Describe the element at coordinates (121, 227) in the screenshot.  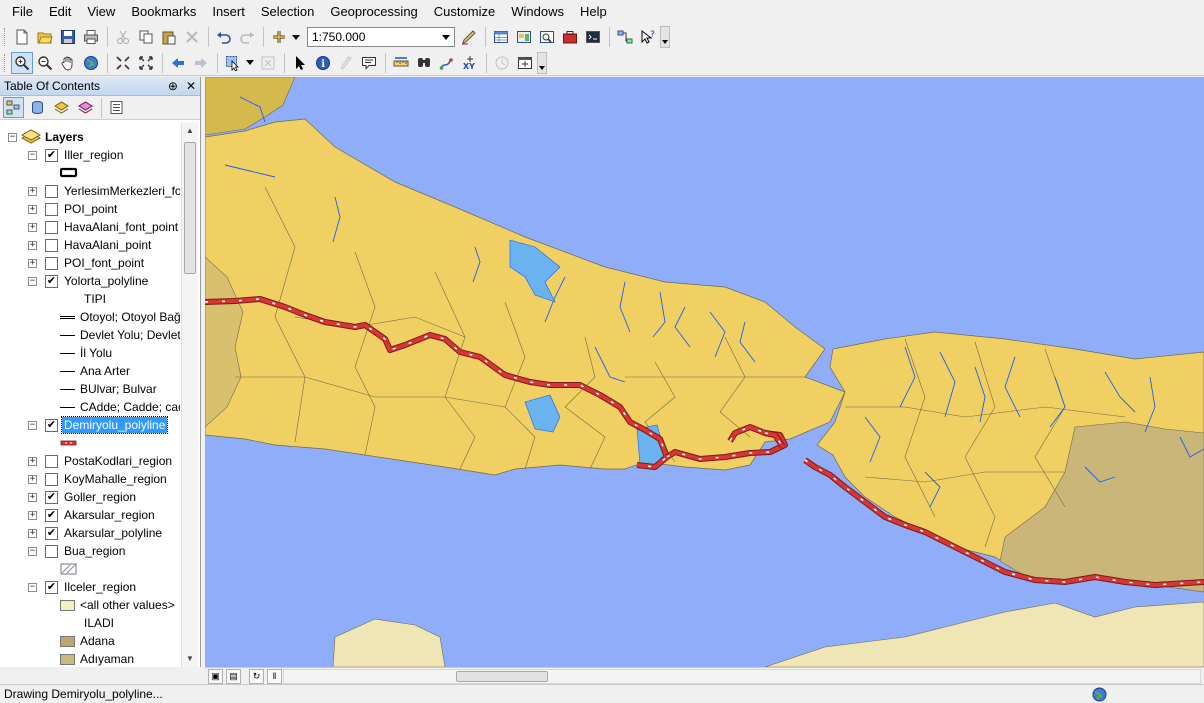
I see `layer-name-label: HavaAlani_font_point` at that location.